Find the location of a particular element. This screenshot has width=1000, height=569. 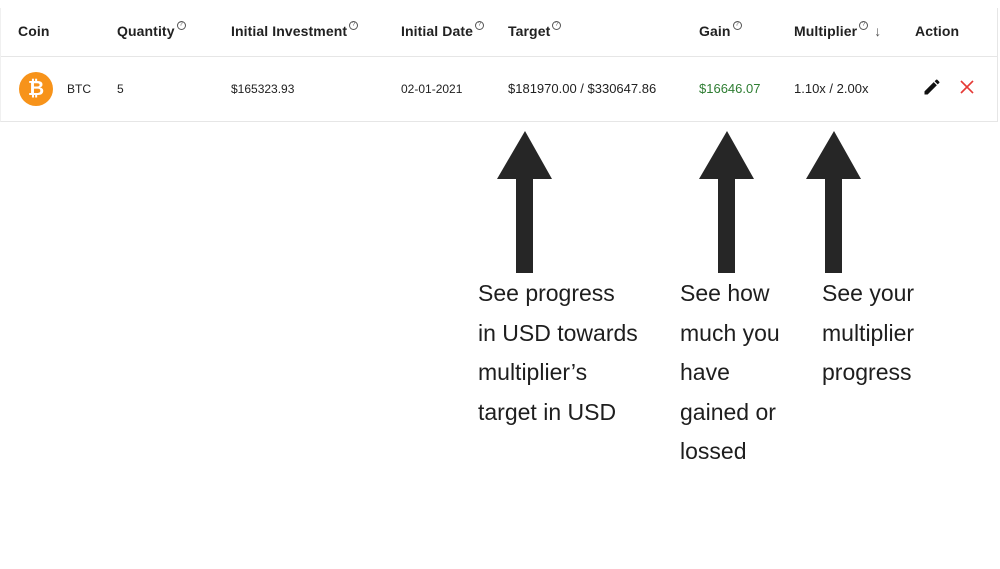

quantity-cell: 5 is located at coordinates (120, 89).